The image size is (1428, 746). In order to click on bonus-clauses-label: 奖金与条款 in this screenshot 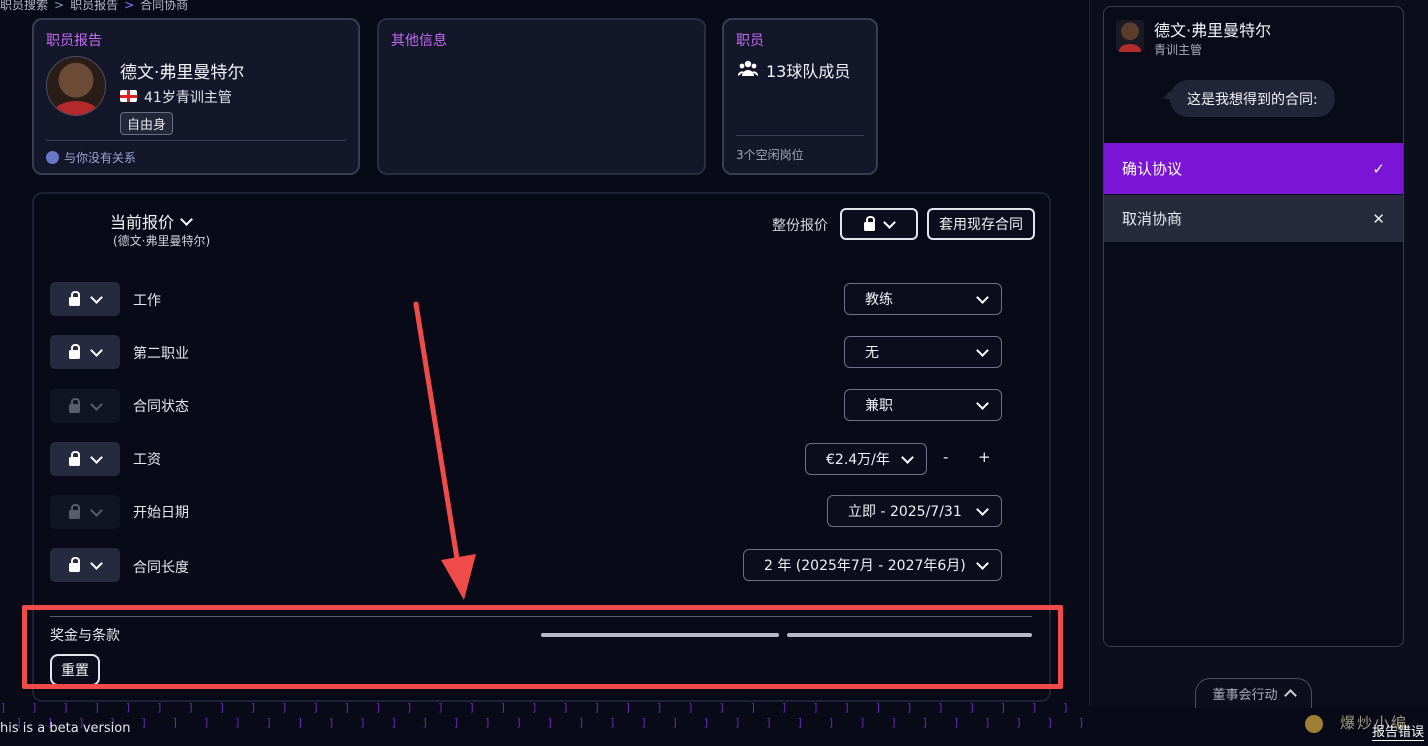, I will do `click(85, 636)`.